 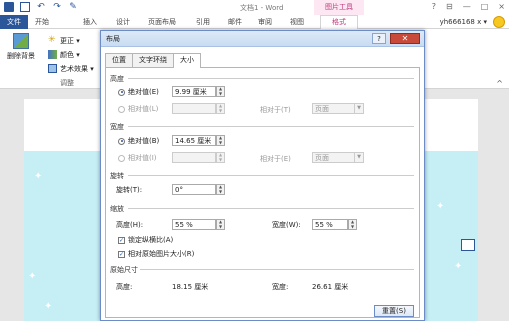 What do you see at coordinates (265, 22) in the screenshot?
I see `tab-review: 审阅` at bounding box center [265, 22].